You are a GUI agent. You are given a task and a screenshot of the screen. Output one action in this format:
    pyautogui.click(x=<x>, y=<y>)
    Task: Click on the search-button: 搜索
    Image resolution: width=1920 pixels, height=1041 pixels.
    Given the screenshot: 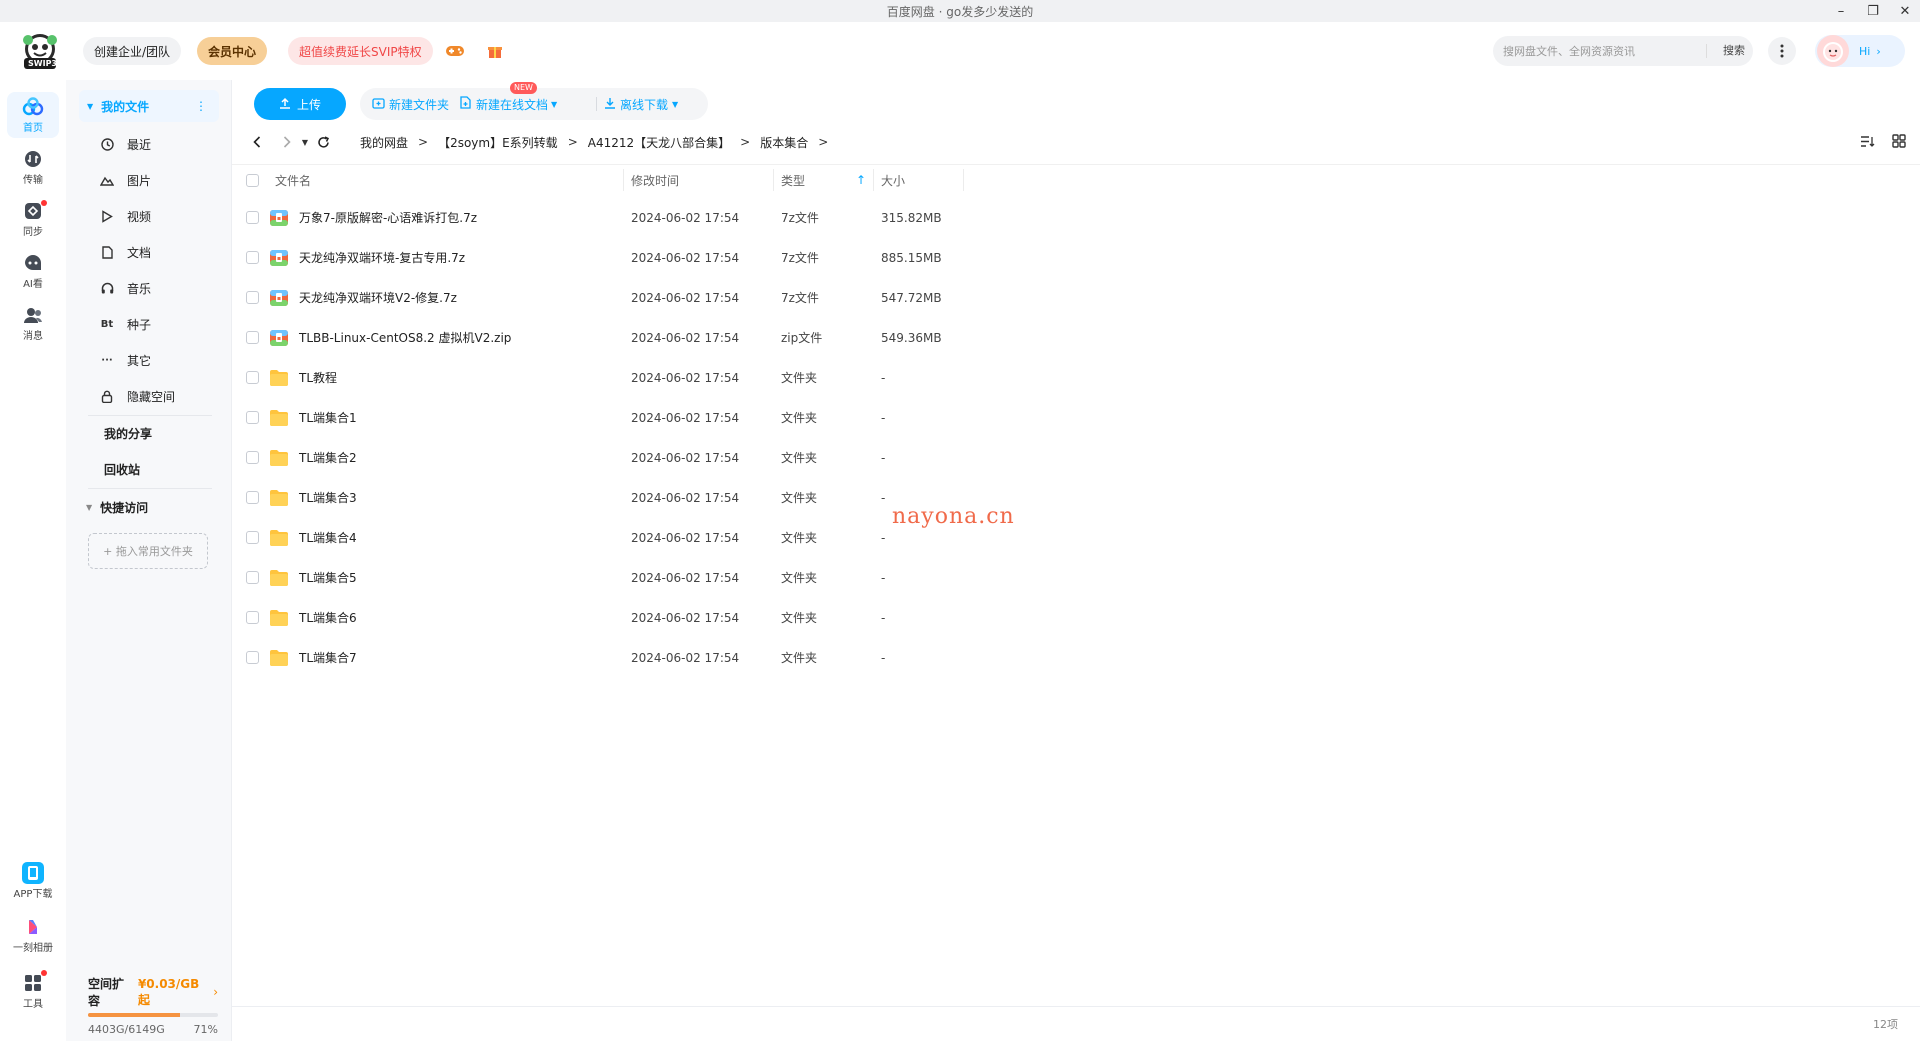 What is the action you would take?
    pyautogui.click(x=1734, y=51)
    